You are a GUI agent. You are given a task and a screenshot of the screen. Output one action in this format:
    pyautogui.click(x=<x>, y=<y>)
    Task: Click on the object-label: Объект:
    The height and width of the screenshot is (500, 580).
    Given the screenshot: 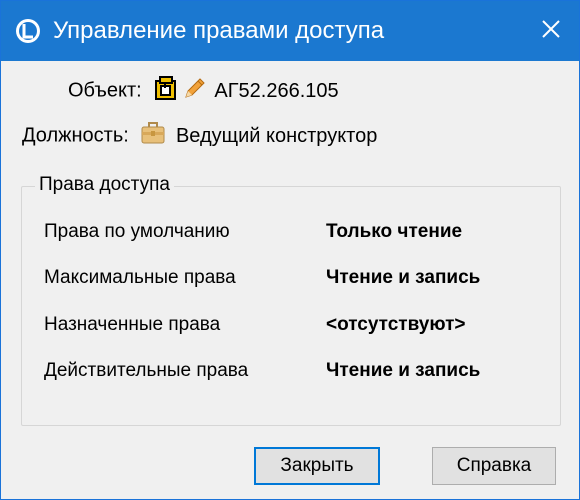 What is the action you would take?
    pyautogui.click(x=105, y=90)
    